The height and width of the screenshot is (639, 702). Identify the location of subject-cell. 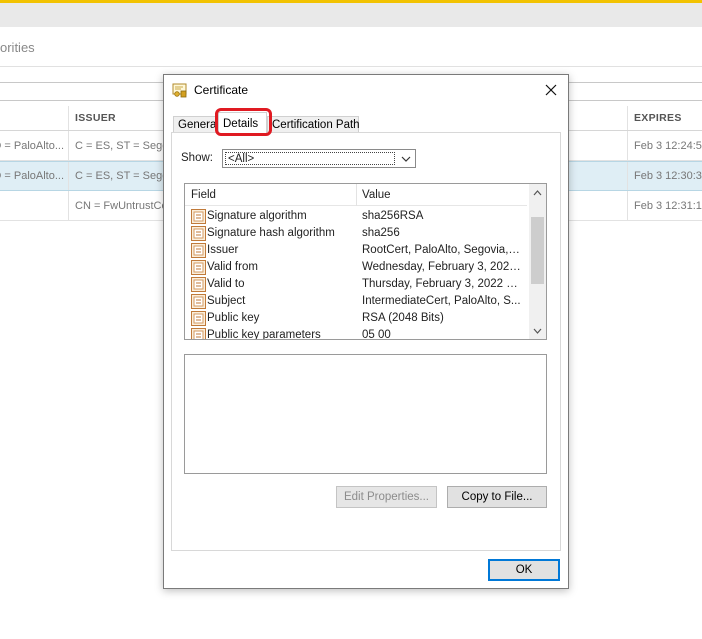
(34, 205).